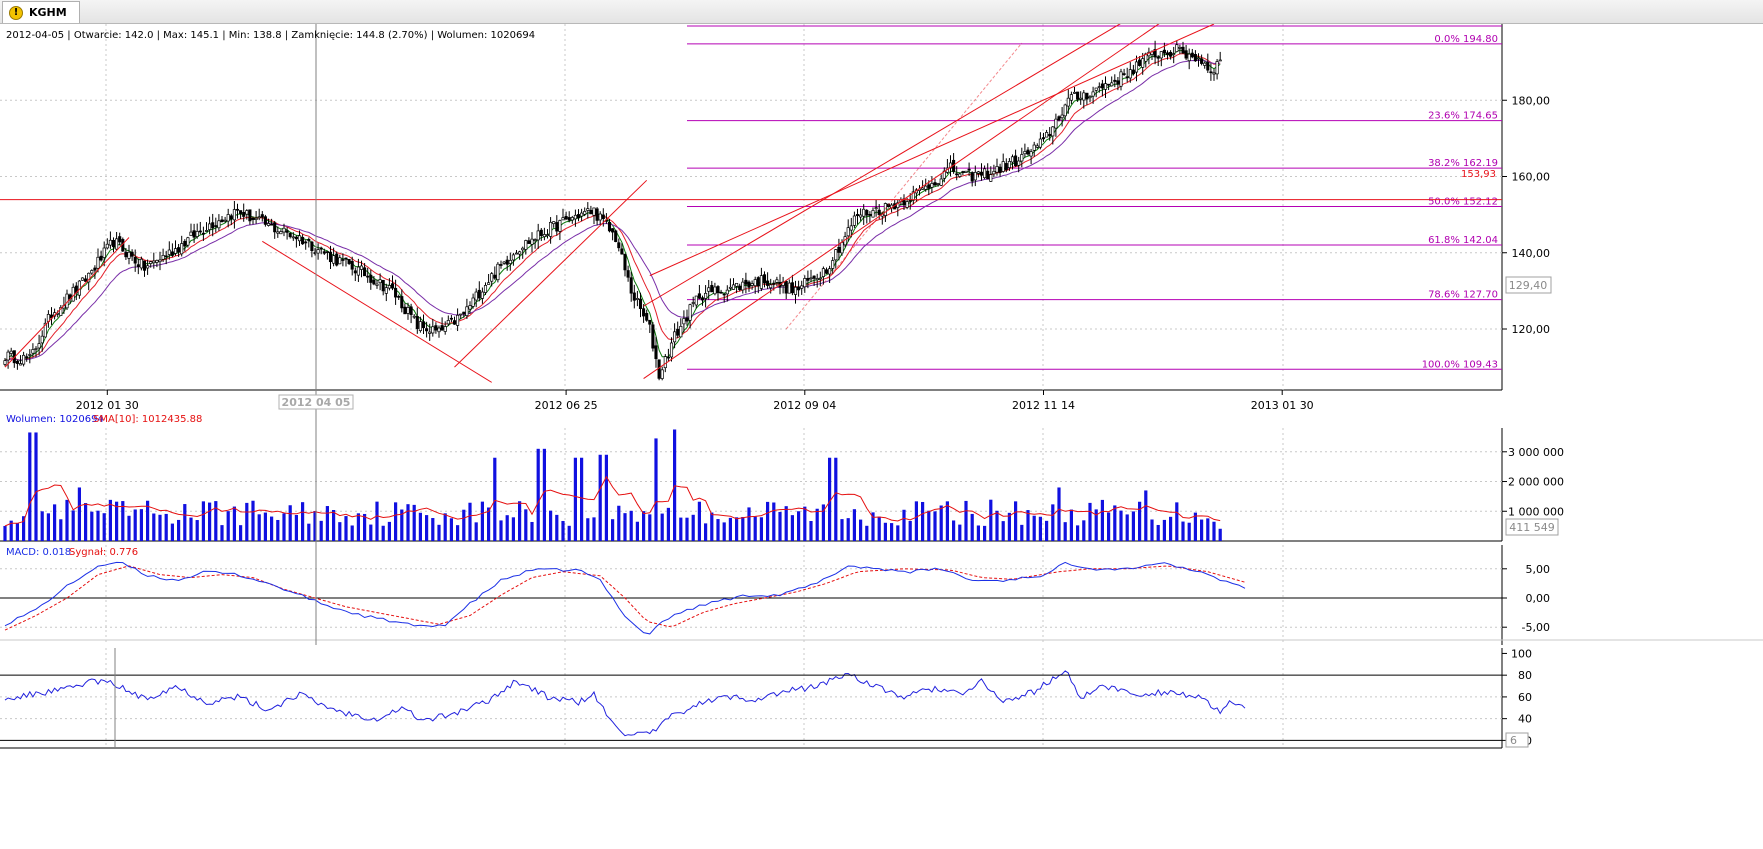 The width and height of the screenshot is (1763, 849). What do you see at coordinates (751, 705) in the screenshot?
I see `oscillator-line` at bounding box center [751, 705].